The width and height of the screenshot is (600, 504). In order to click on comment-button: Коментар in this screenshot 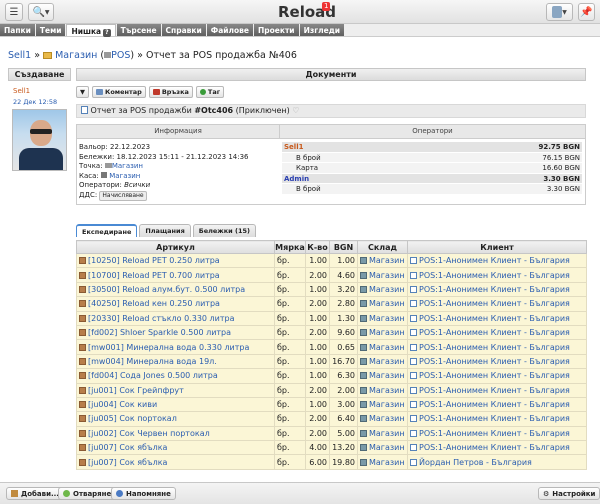, I will do `click(119, 92)`.